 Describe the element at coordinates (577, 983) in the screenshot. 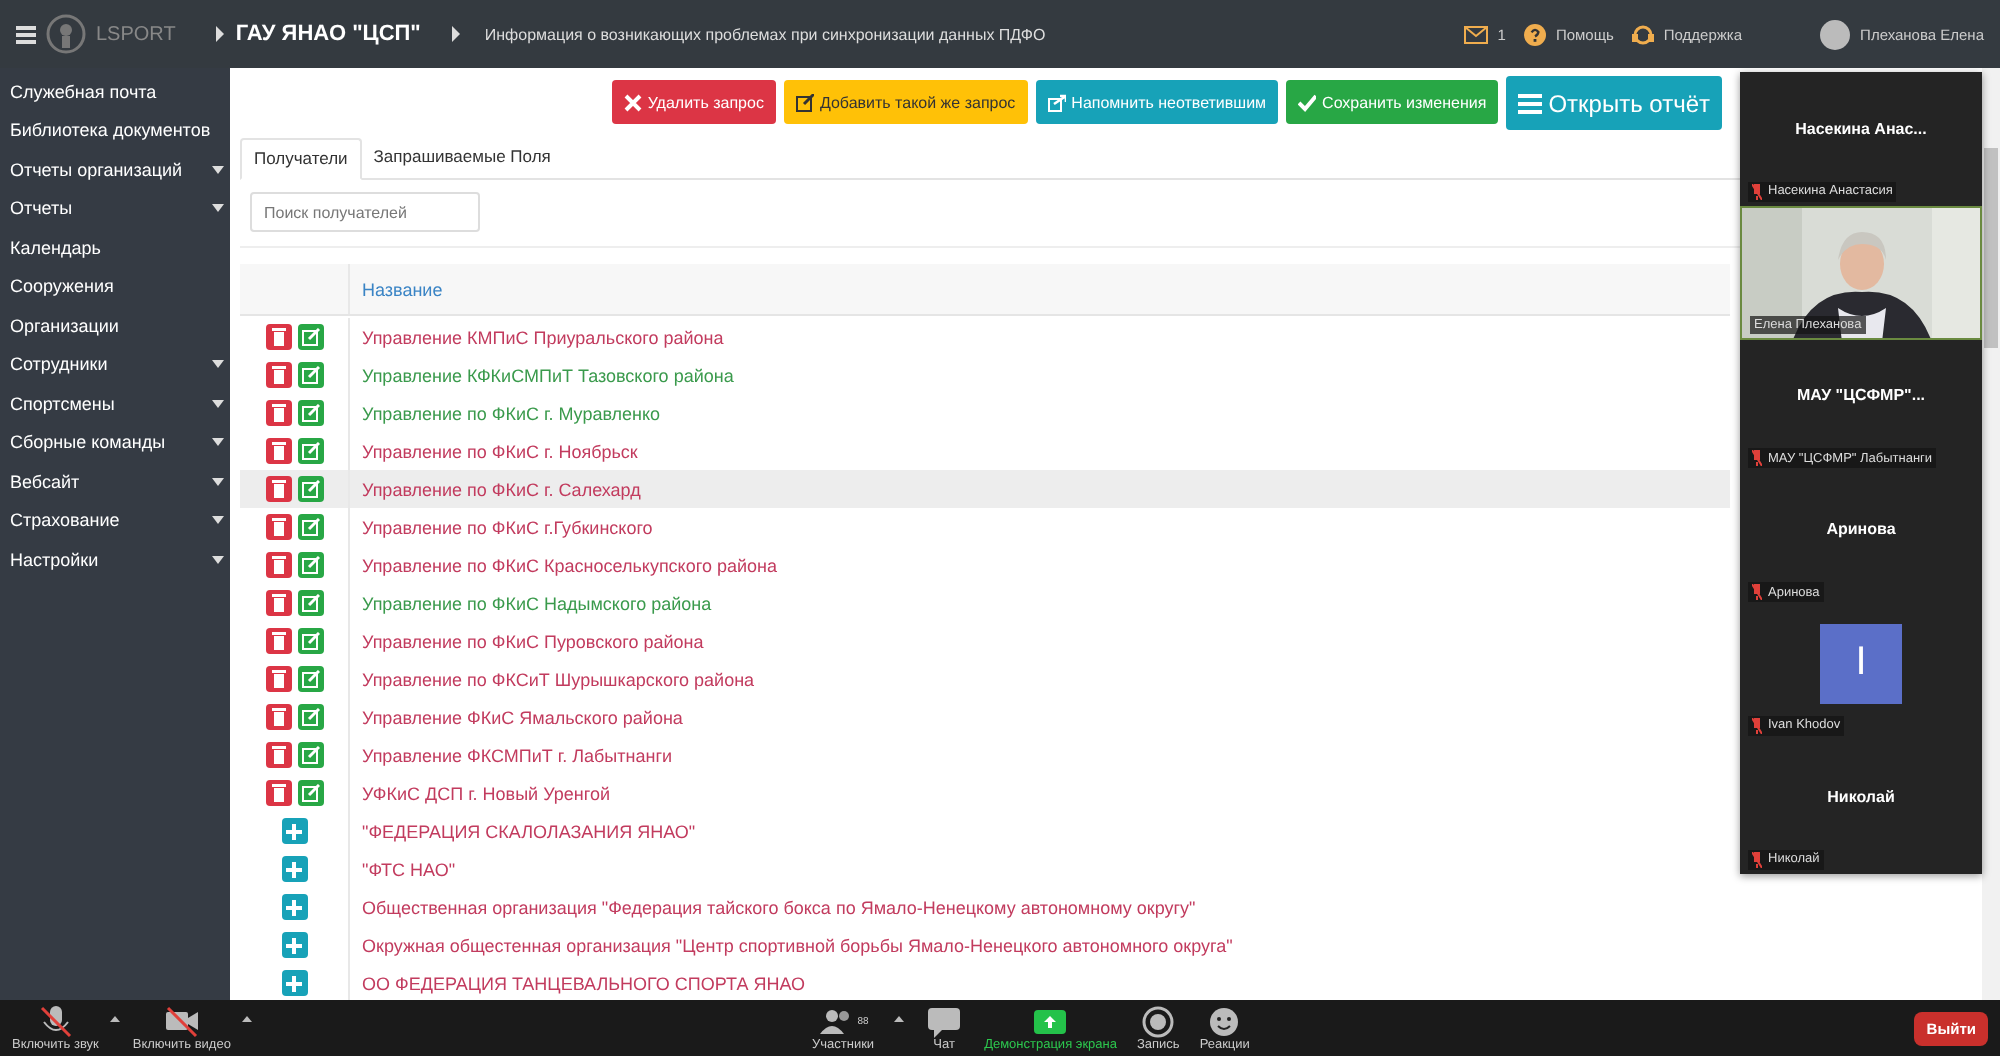

I see `organization-link: ОО ФЕДЕРАЦИЯ ТАНЦЕВАЛЬНОГО СПОРТА ЯНАО` at that location.